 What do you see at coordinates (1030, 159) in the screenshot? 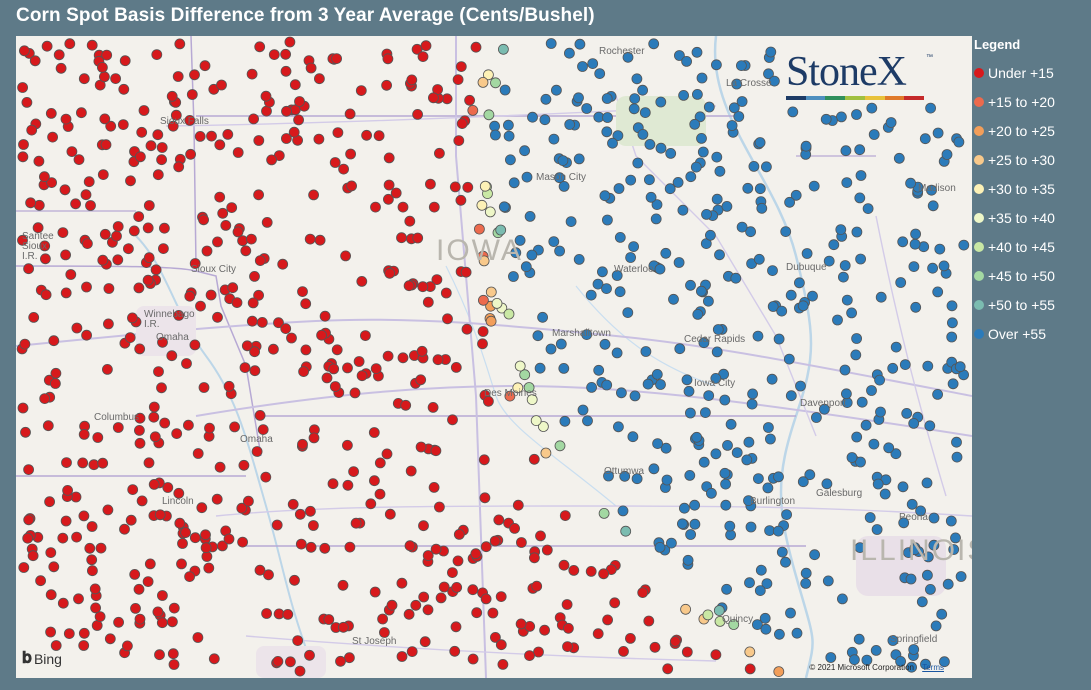
I see `legend-item: +25 to +30` at bounding box center [1030, 159].